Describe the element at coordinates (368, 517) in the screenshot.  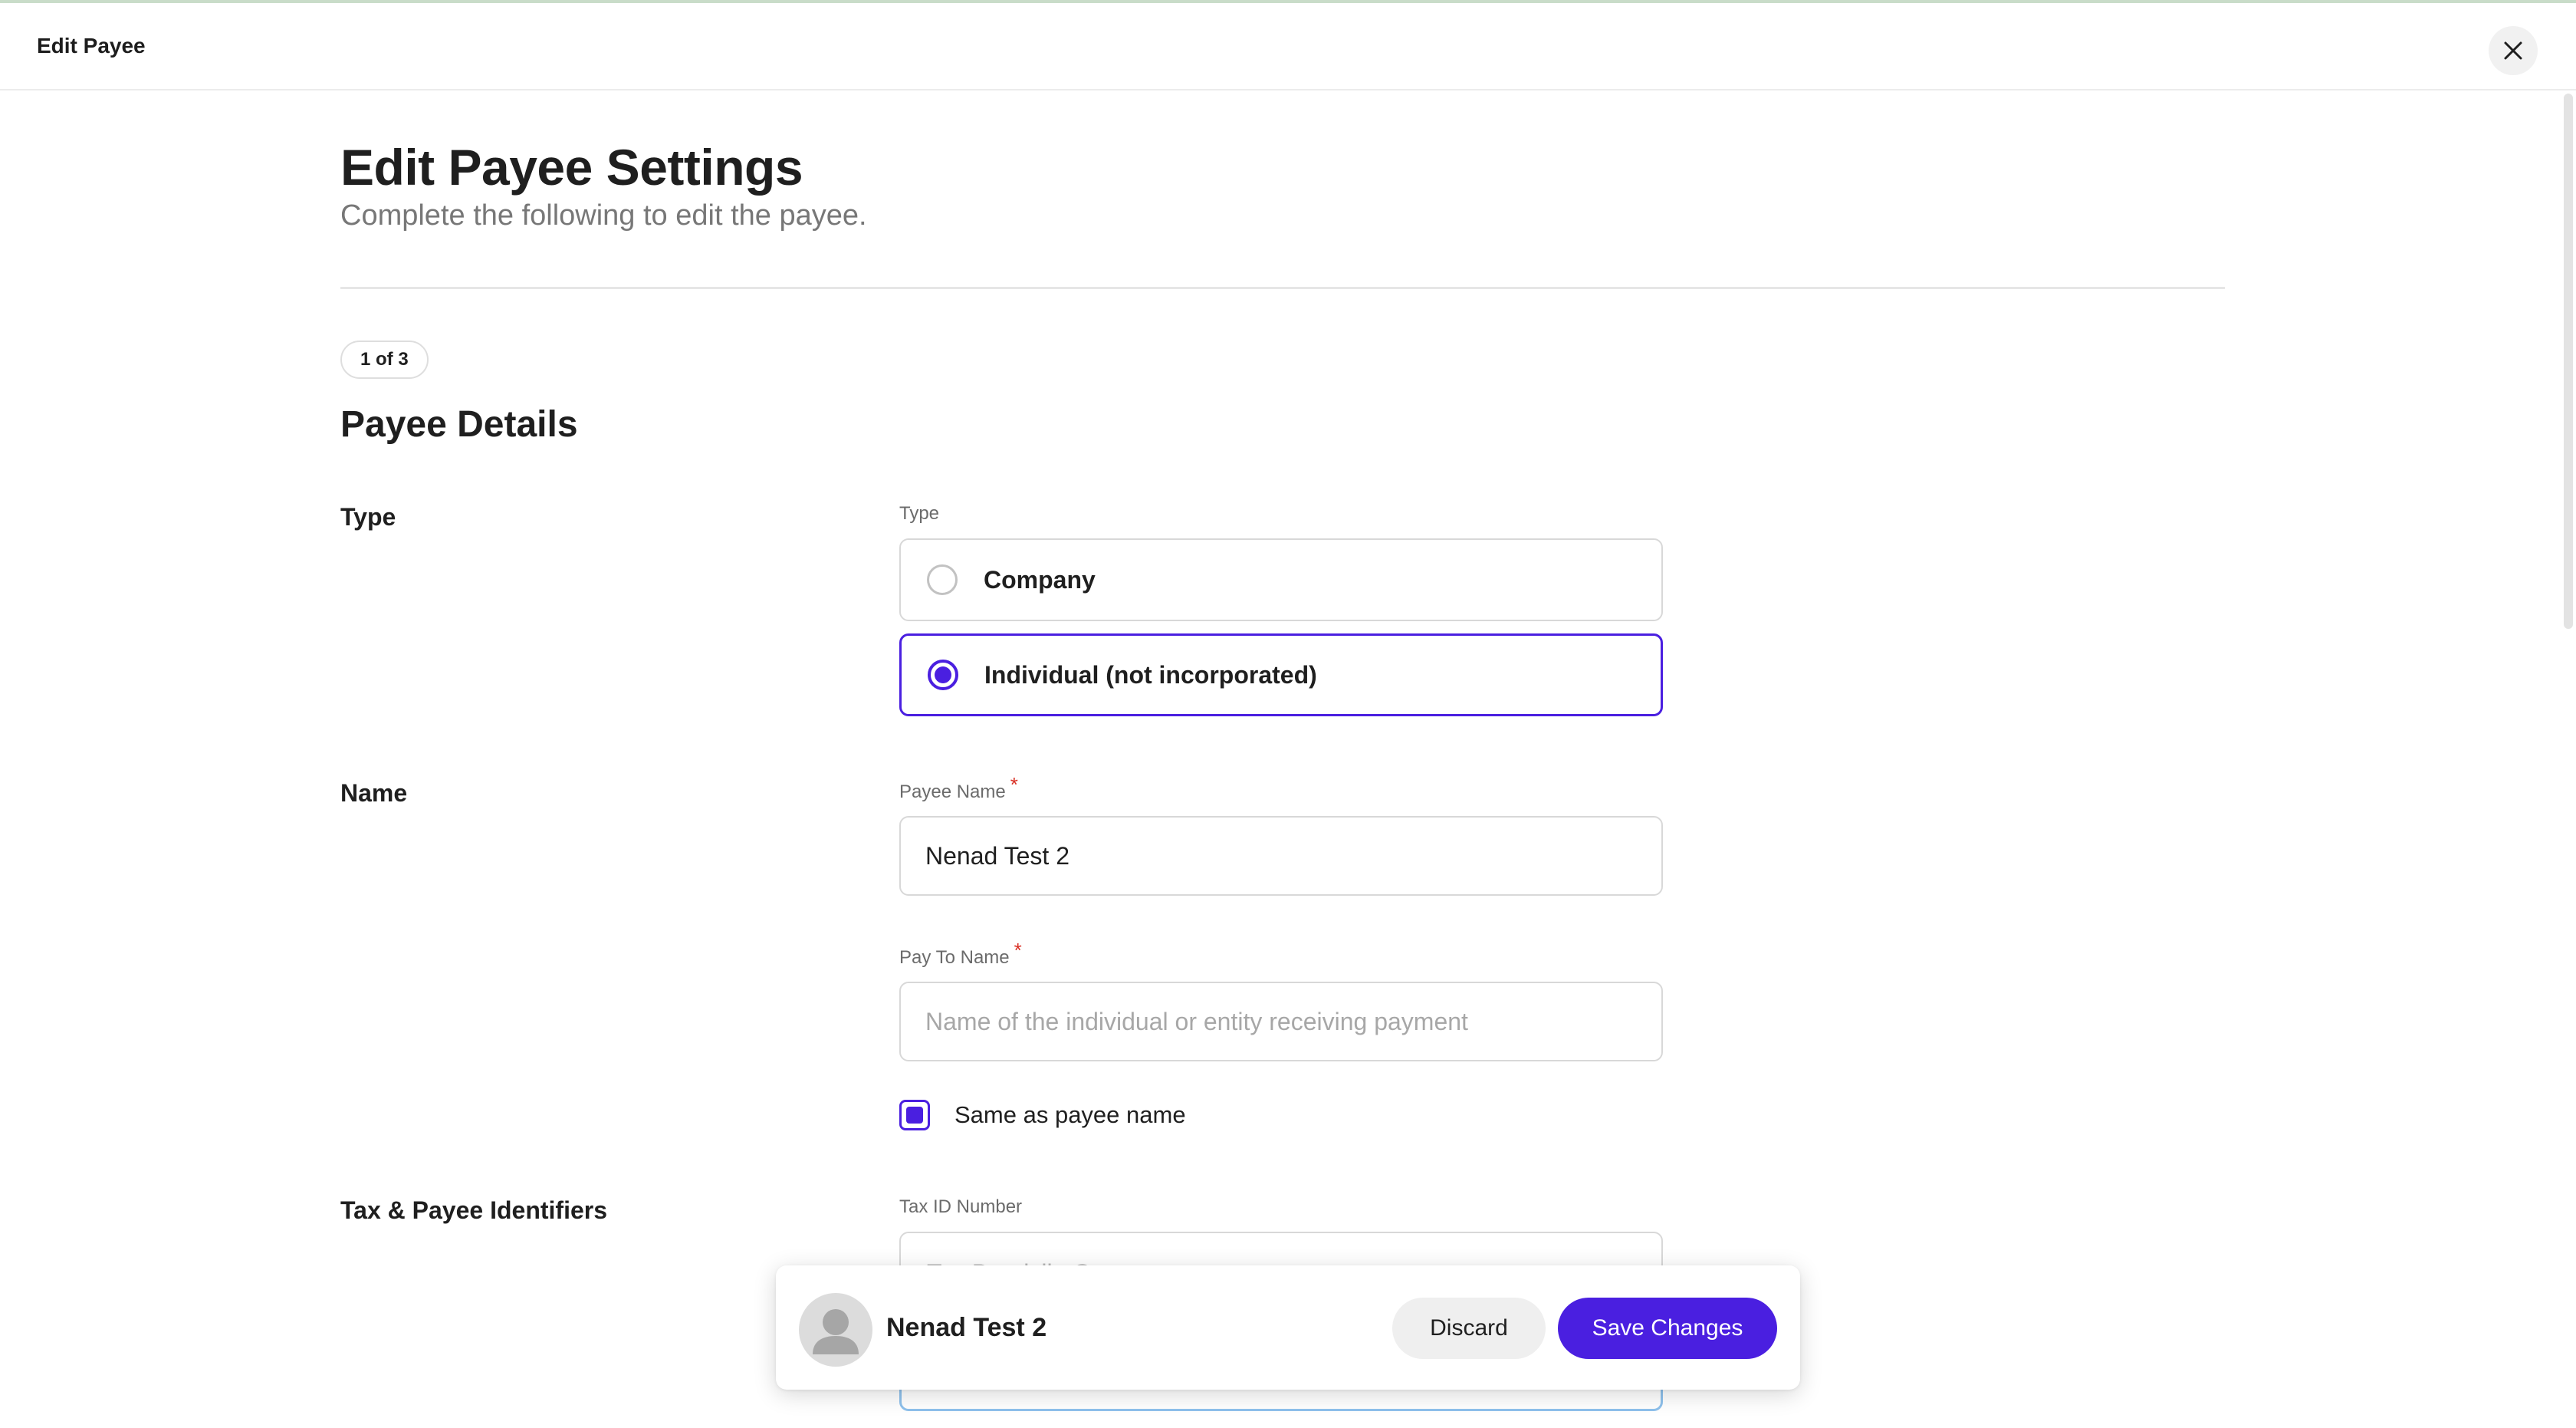
I see `type-row-label: Type` at that location.